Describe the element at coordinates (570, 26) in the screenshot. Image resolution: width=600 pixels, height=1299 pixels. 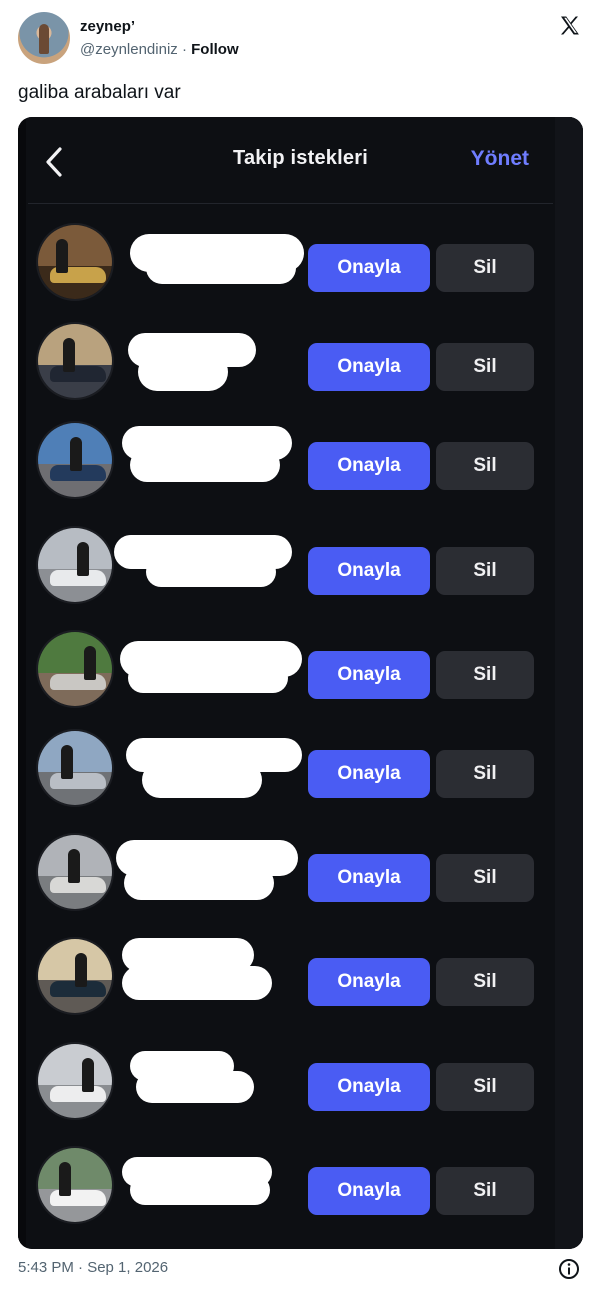
I see `x-logo-icon` at that location.